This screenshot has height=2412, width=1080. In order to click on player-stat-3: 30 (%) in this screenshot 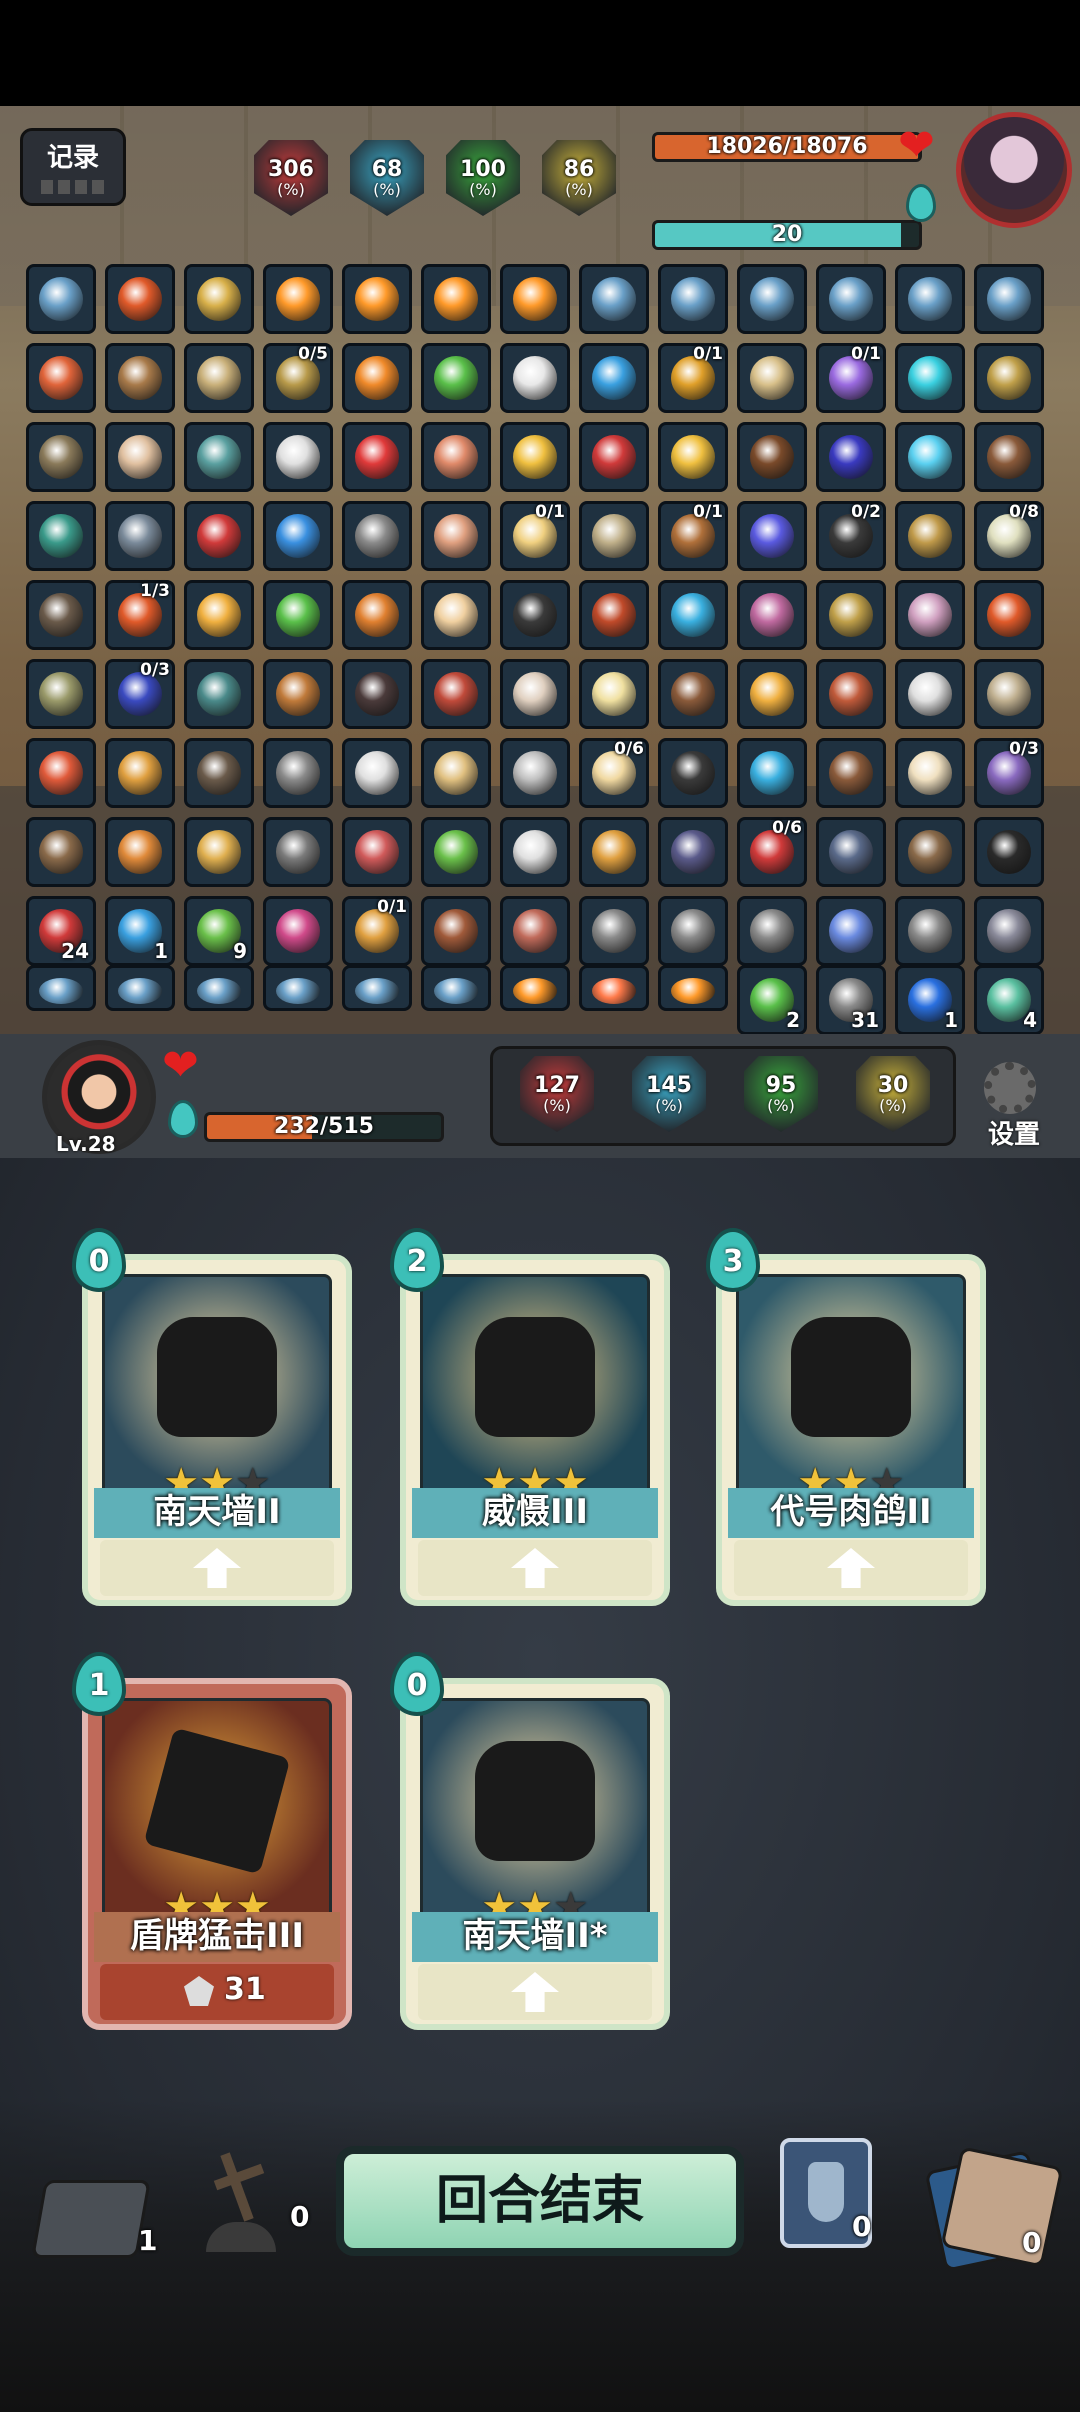, I will do `click(893, 1100)`.